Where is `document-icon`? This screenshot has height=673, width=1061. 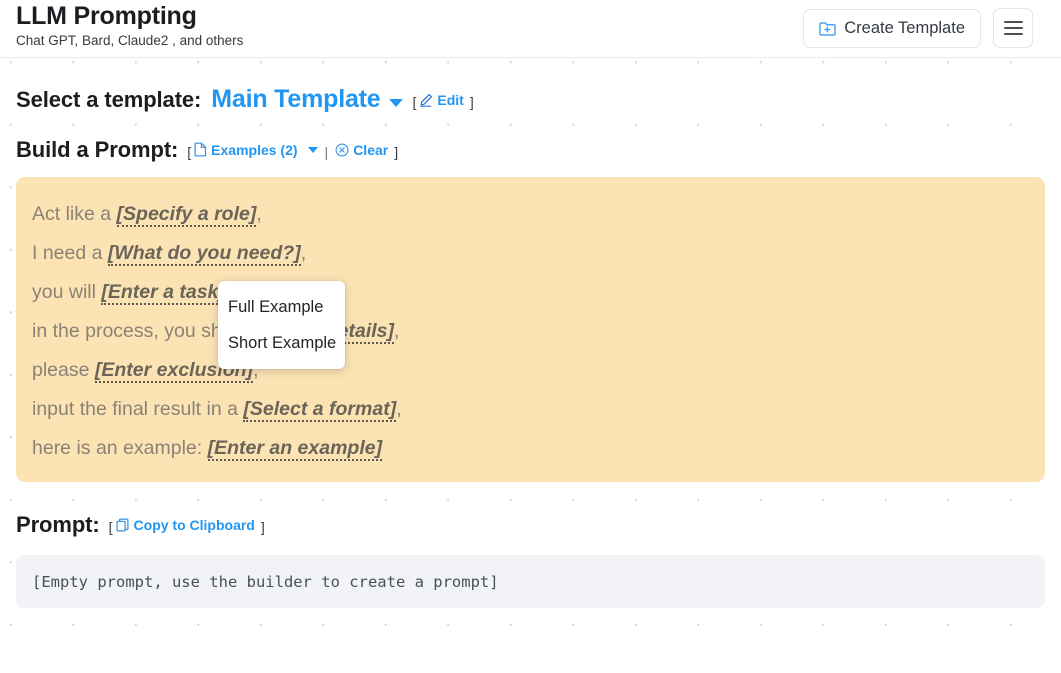 document-icon is located at coordinates (200, 149).